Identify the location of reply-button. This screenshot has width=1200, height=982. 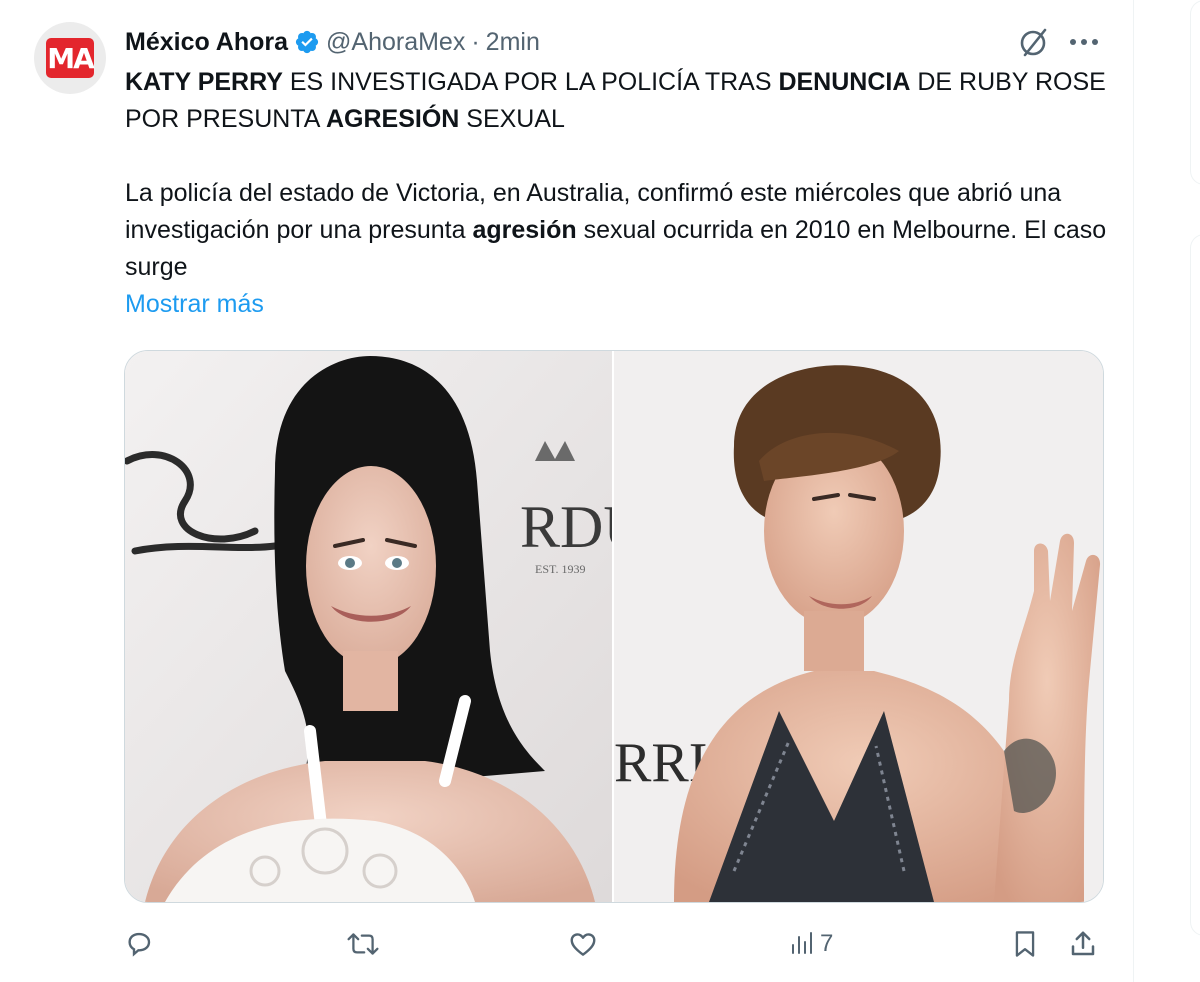
(139, 944).